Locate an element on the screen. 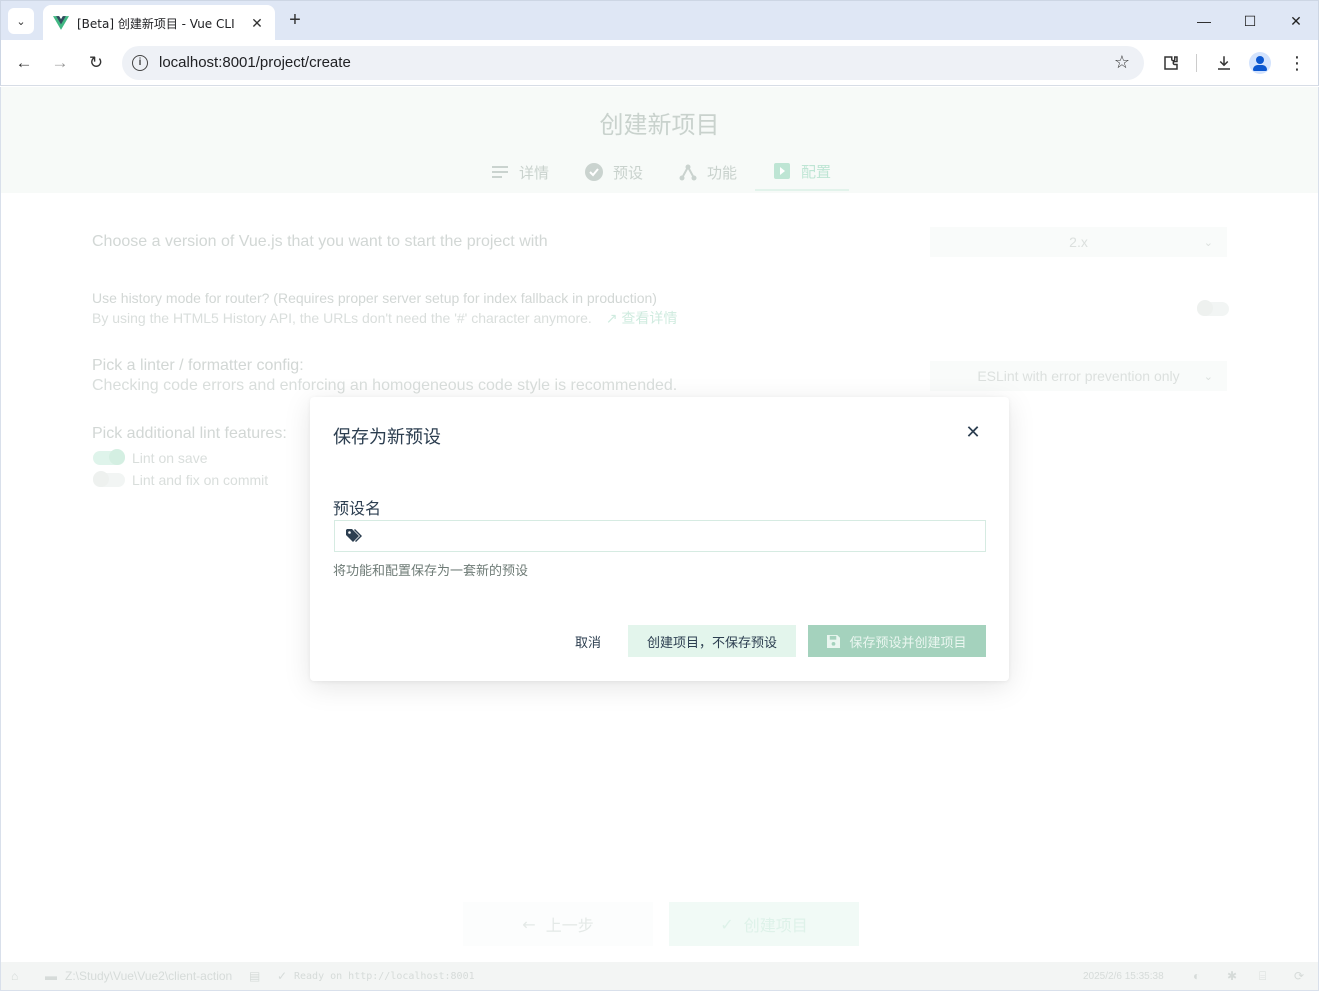  tab-title: [Beta] 创建新项目 - Vue CLI is located at coordinates (156, 23).